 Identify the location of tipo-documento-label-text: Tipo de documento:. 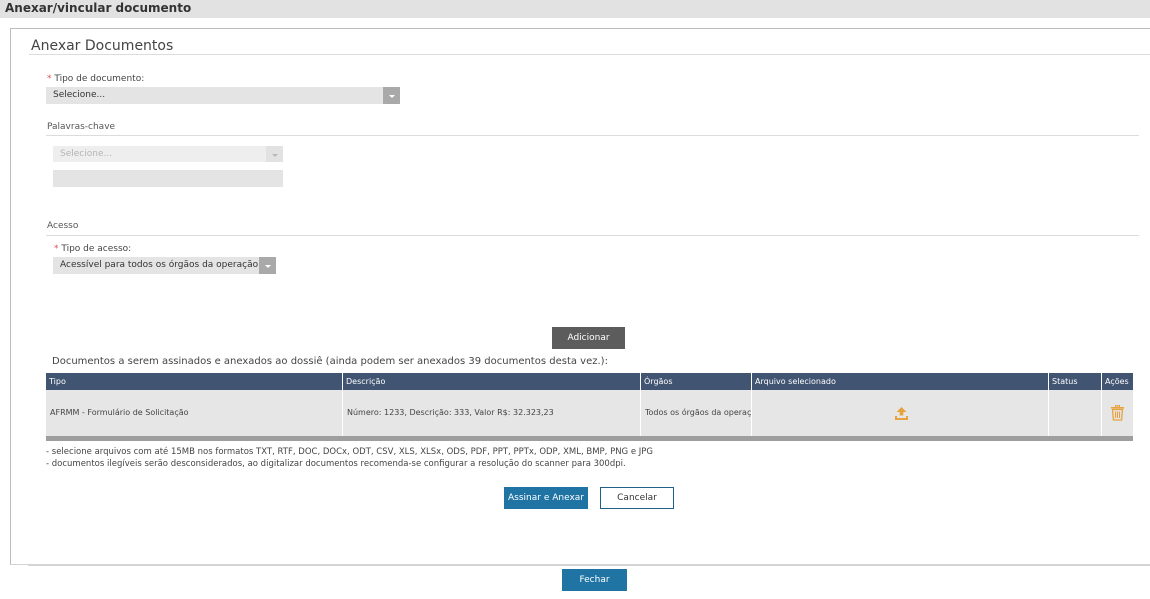
(99, 79).